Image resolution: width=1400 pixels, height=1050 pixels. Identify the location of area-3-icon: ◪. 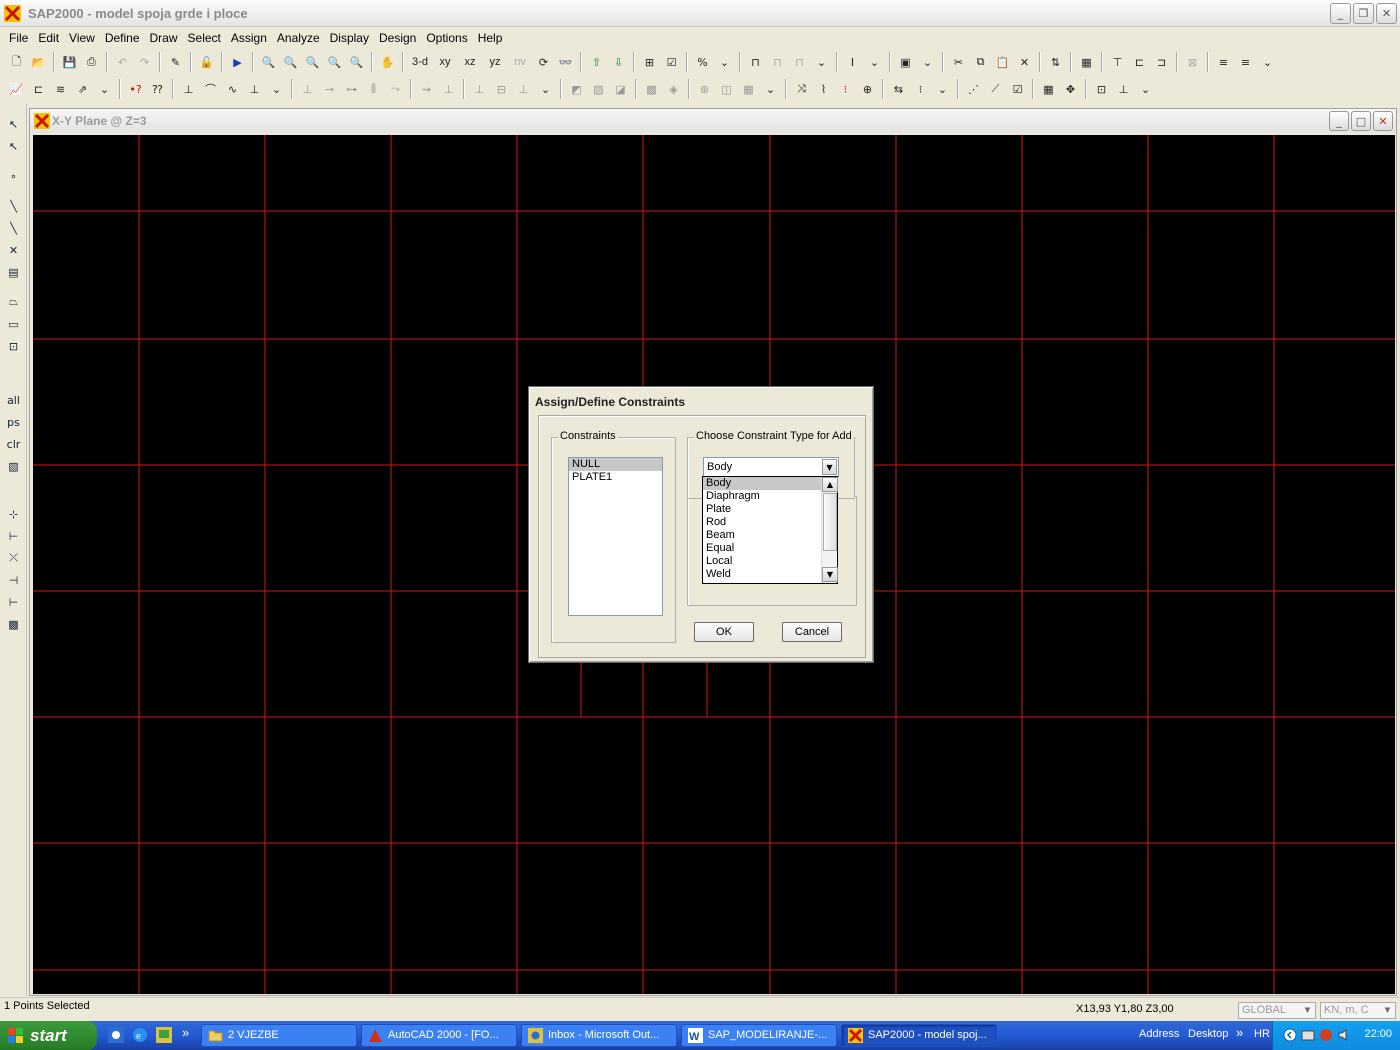
(620, 89).